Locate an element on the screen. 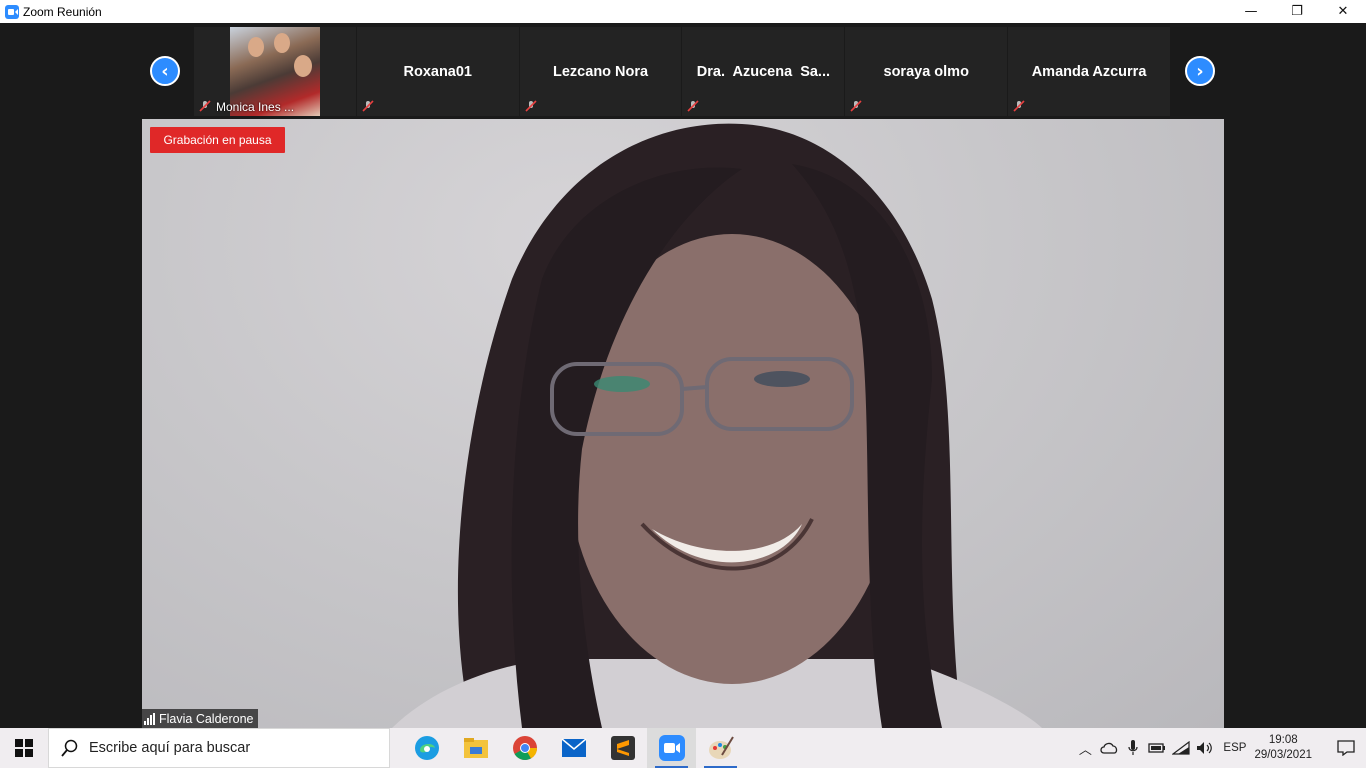 The height and width of the screenshot is (768, 1366). edge-taskbar-button is located at coordinates (426, 748).